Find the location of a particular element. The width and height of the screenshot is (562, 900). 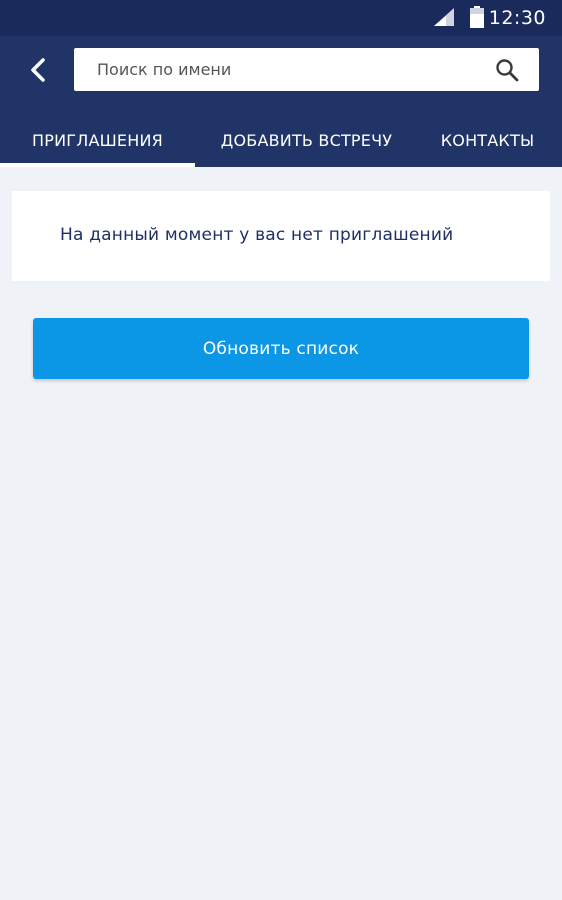

selected-tab-indicator is located at coordinates (97, 165).